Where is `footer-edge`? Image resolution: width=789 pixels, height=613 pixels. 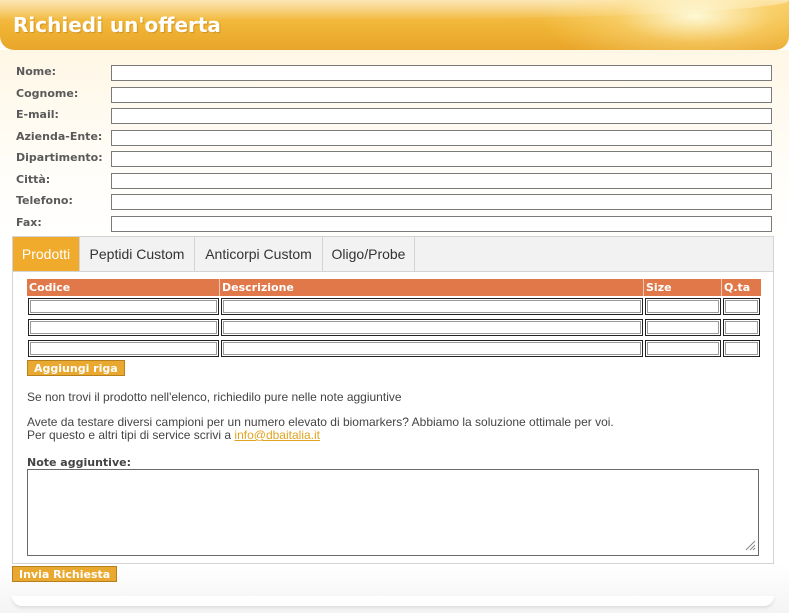 footer-edge is located at coordinates (393, 601).